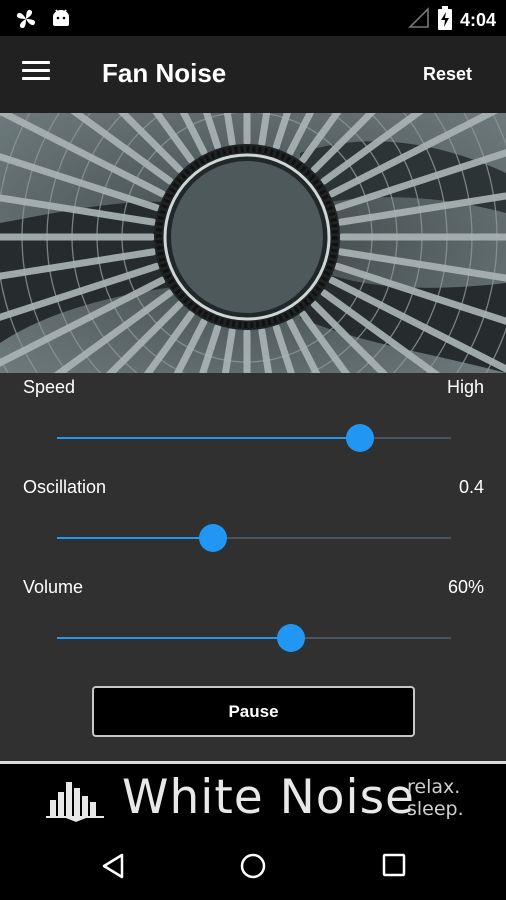  What do you see at coordinates (444, 20) in the screenshot?
I see `battery-charging-icon` at bounding box center [444, 20].